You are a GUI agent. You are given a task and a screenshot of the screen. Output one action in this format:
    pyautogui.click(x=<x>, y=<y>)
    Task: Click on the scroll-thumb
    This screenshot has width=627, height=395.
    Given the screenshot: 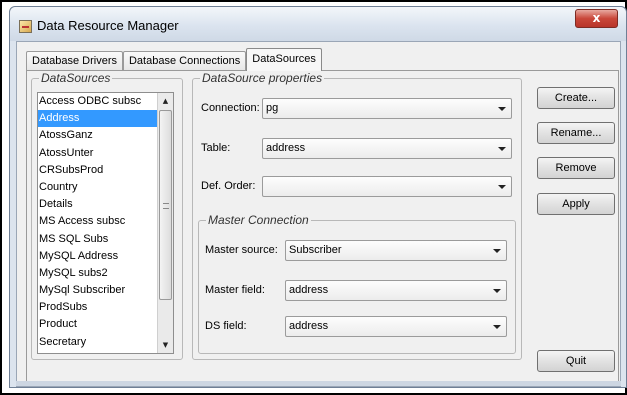 What is the action you would take?
    pyautogui.click(x=165, y=205)
    